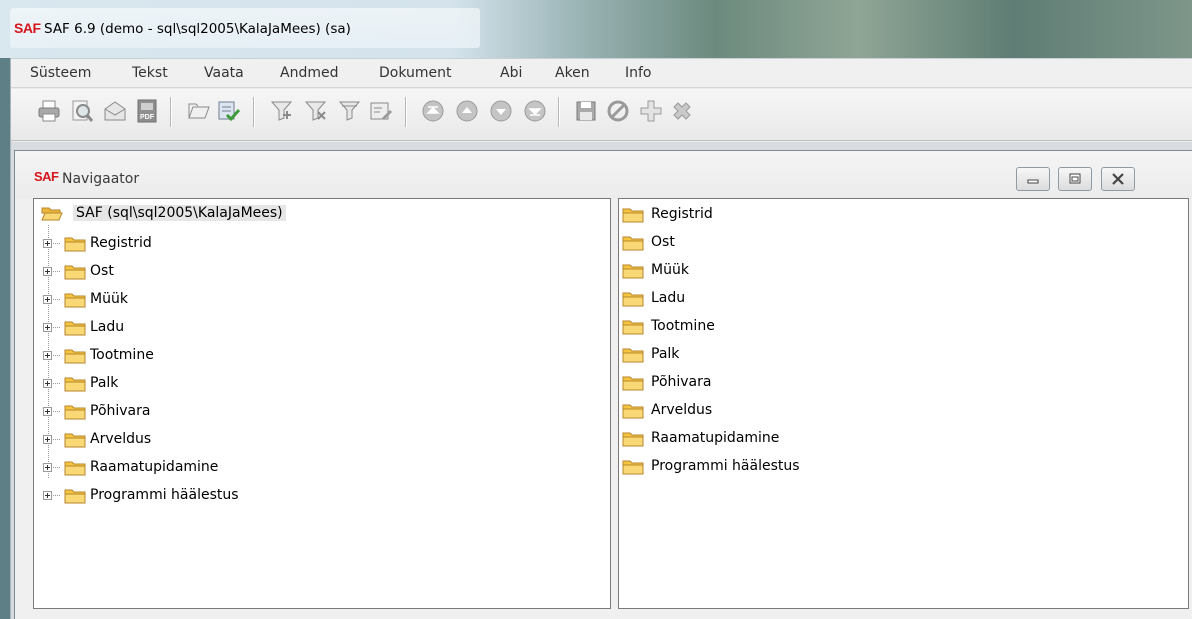 The width and height of the screenshot is (1192, 619). I want to click on tree-item-programmi-haalestus: Programmi häälestus, so click(208, 496).